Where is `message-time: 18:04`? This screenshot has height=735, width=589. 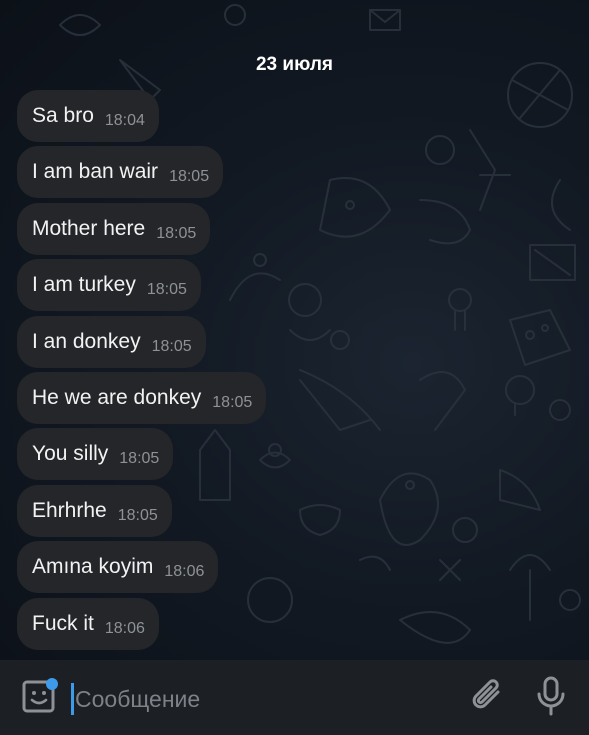
message-time: 18:04 is located at coordinates (124, 120).